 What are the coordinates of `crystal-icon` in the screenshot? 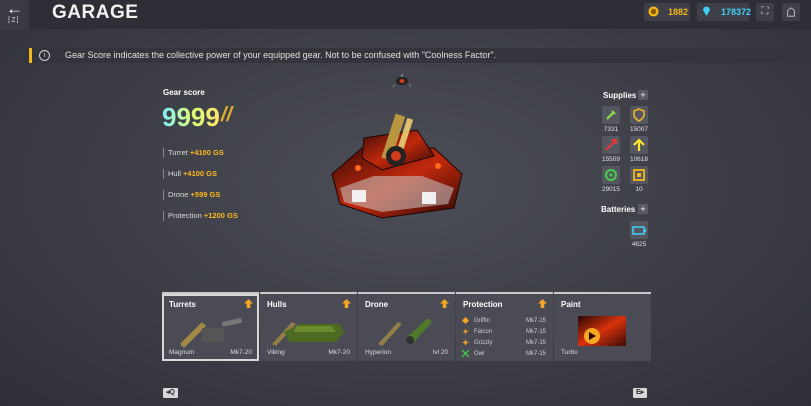 It's located at (653, 11).